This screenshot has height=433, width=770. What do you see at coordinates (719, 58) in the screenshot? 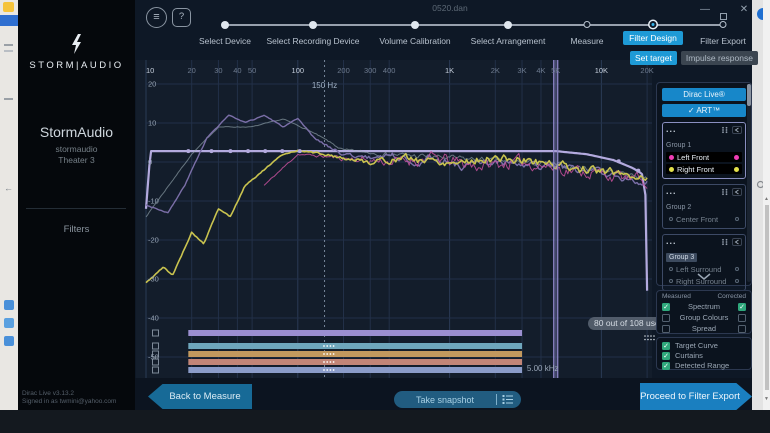
I see `tab-impulse-response: Impulse response` at bounding box center [719, 58].